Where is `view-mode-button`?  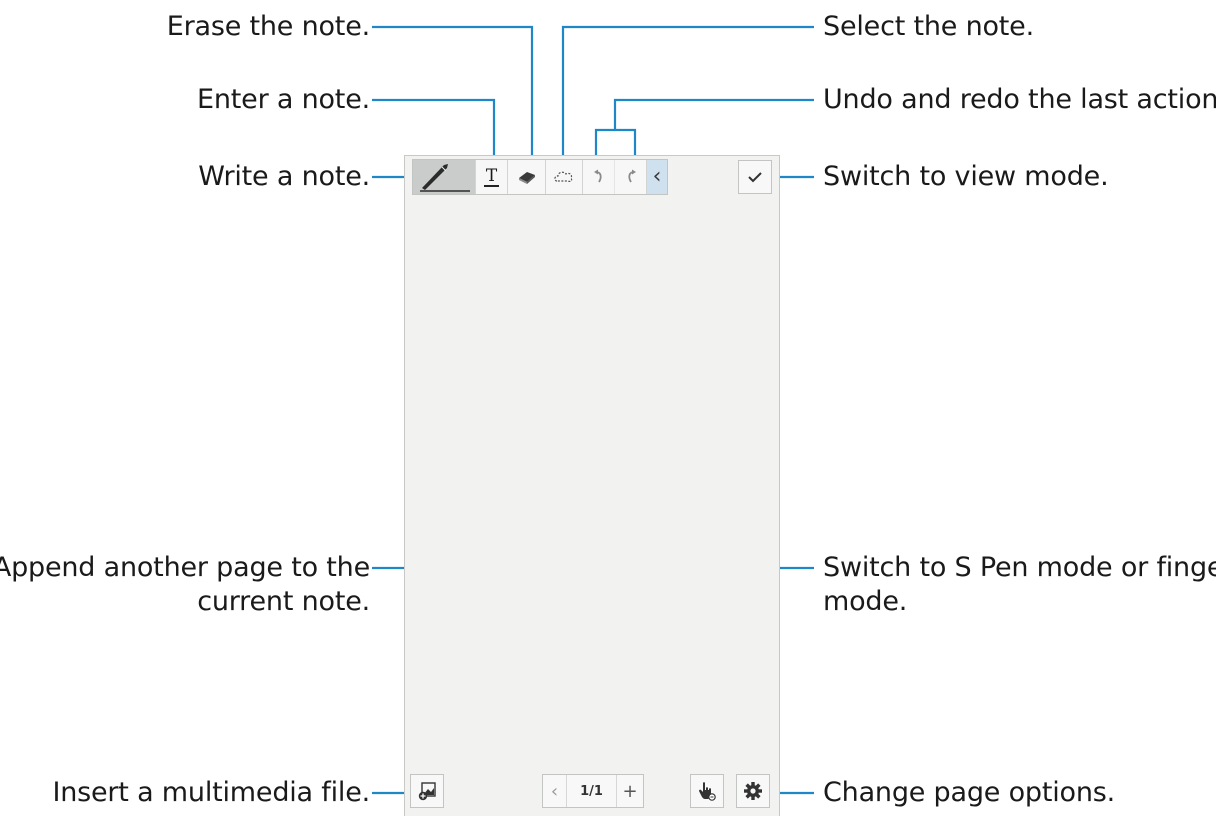
view-mode-button is located at coordinates (755, 177).